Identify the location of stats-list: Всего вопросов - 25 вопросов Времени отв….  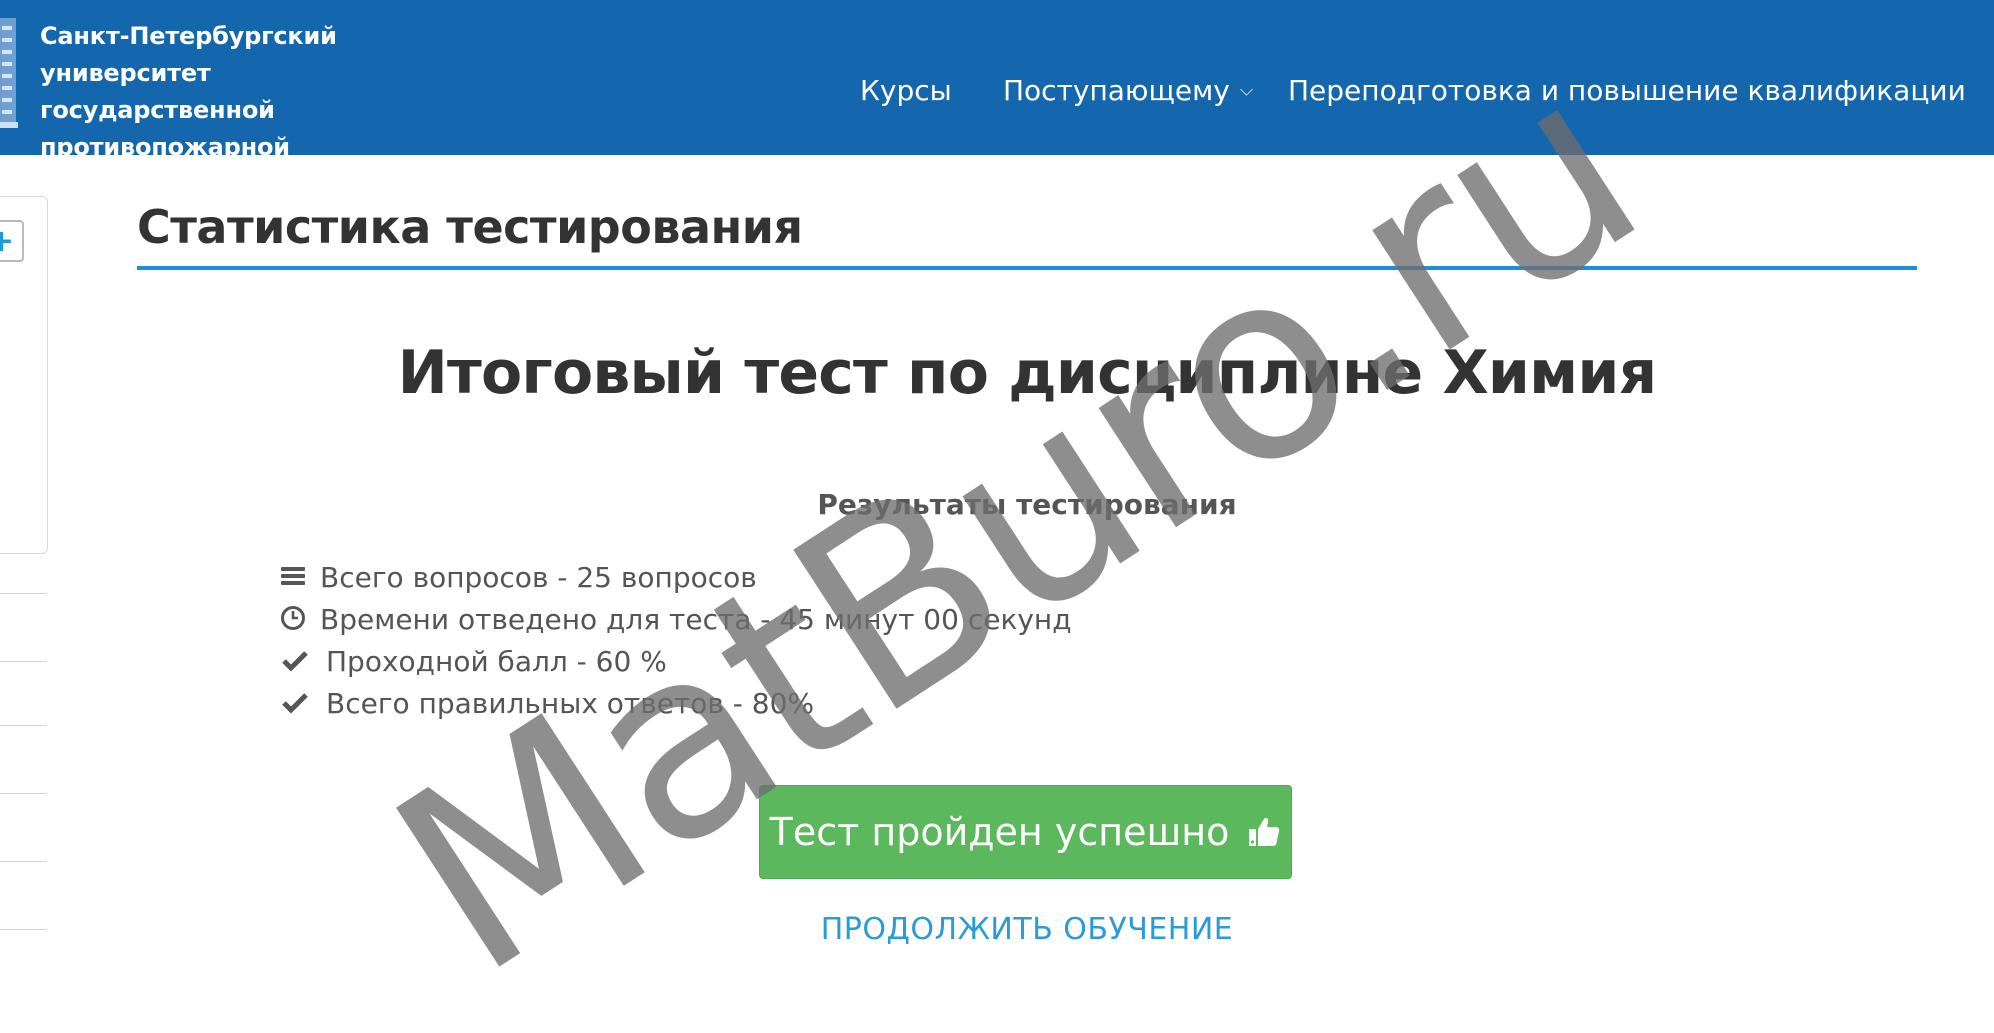
(676, 641).